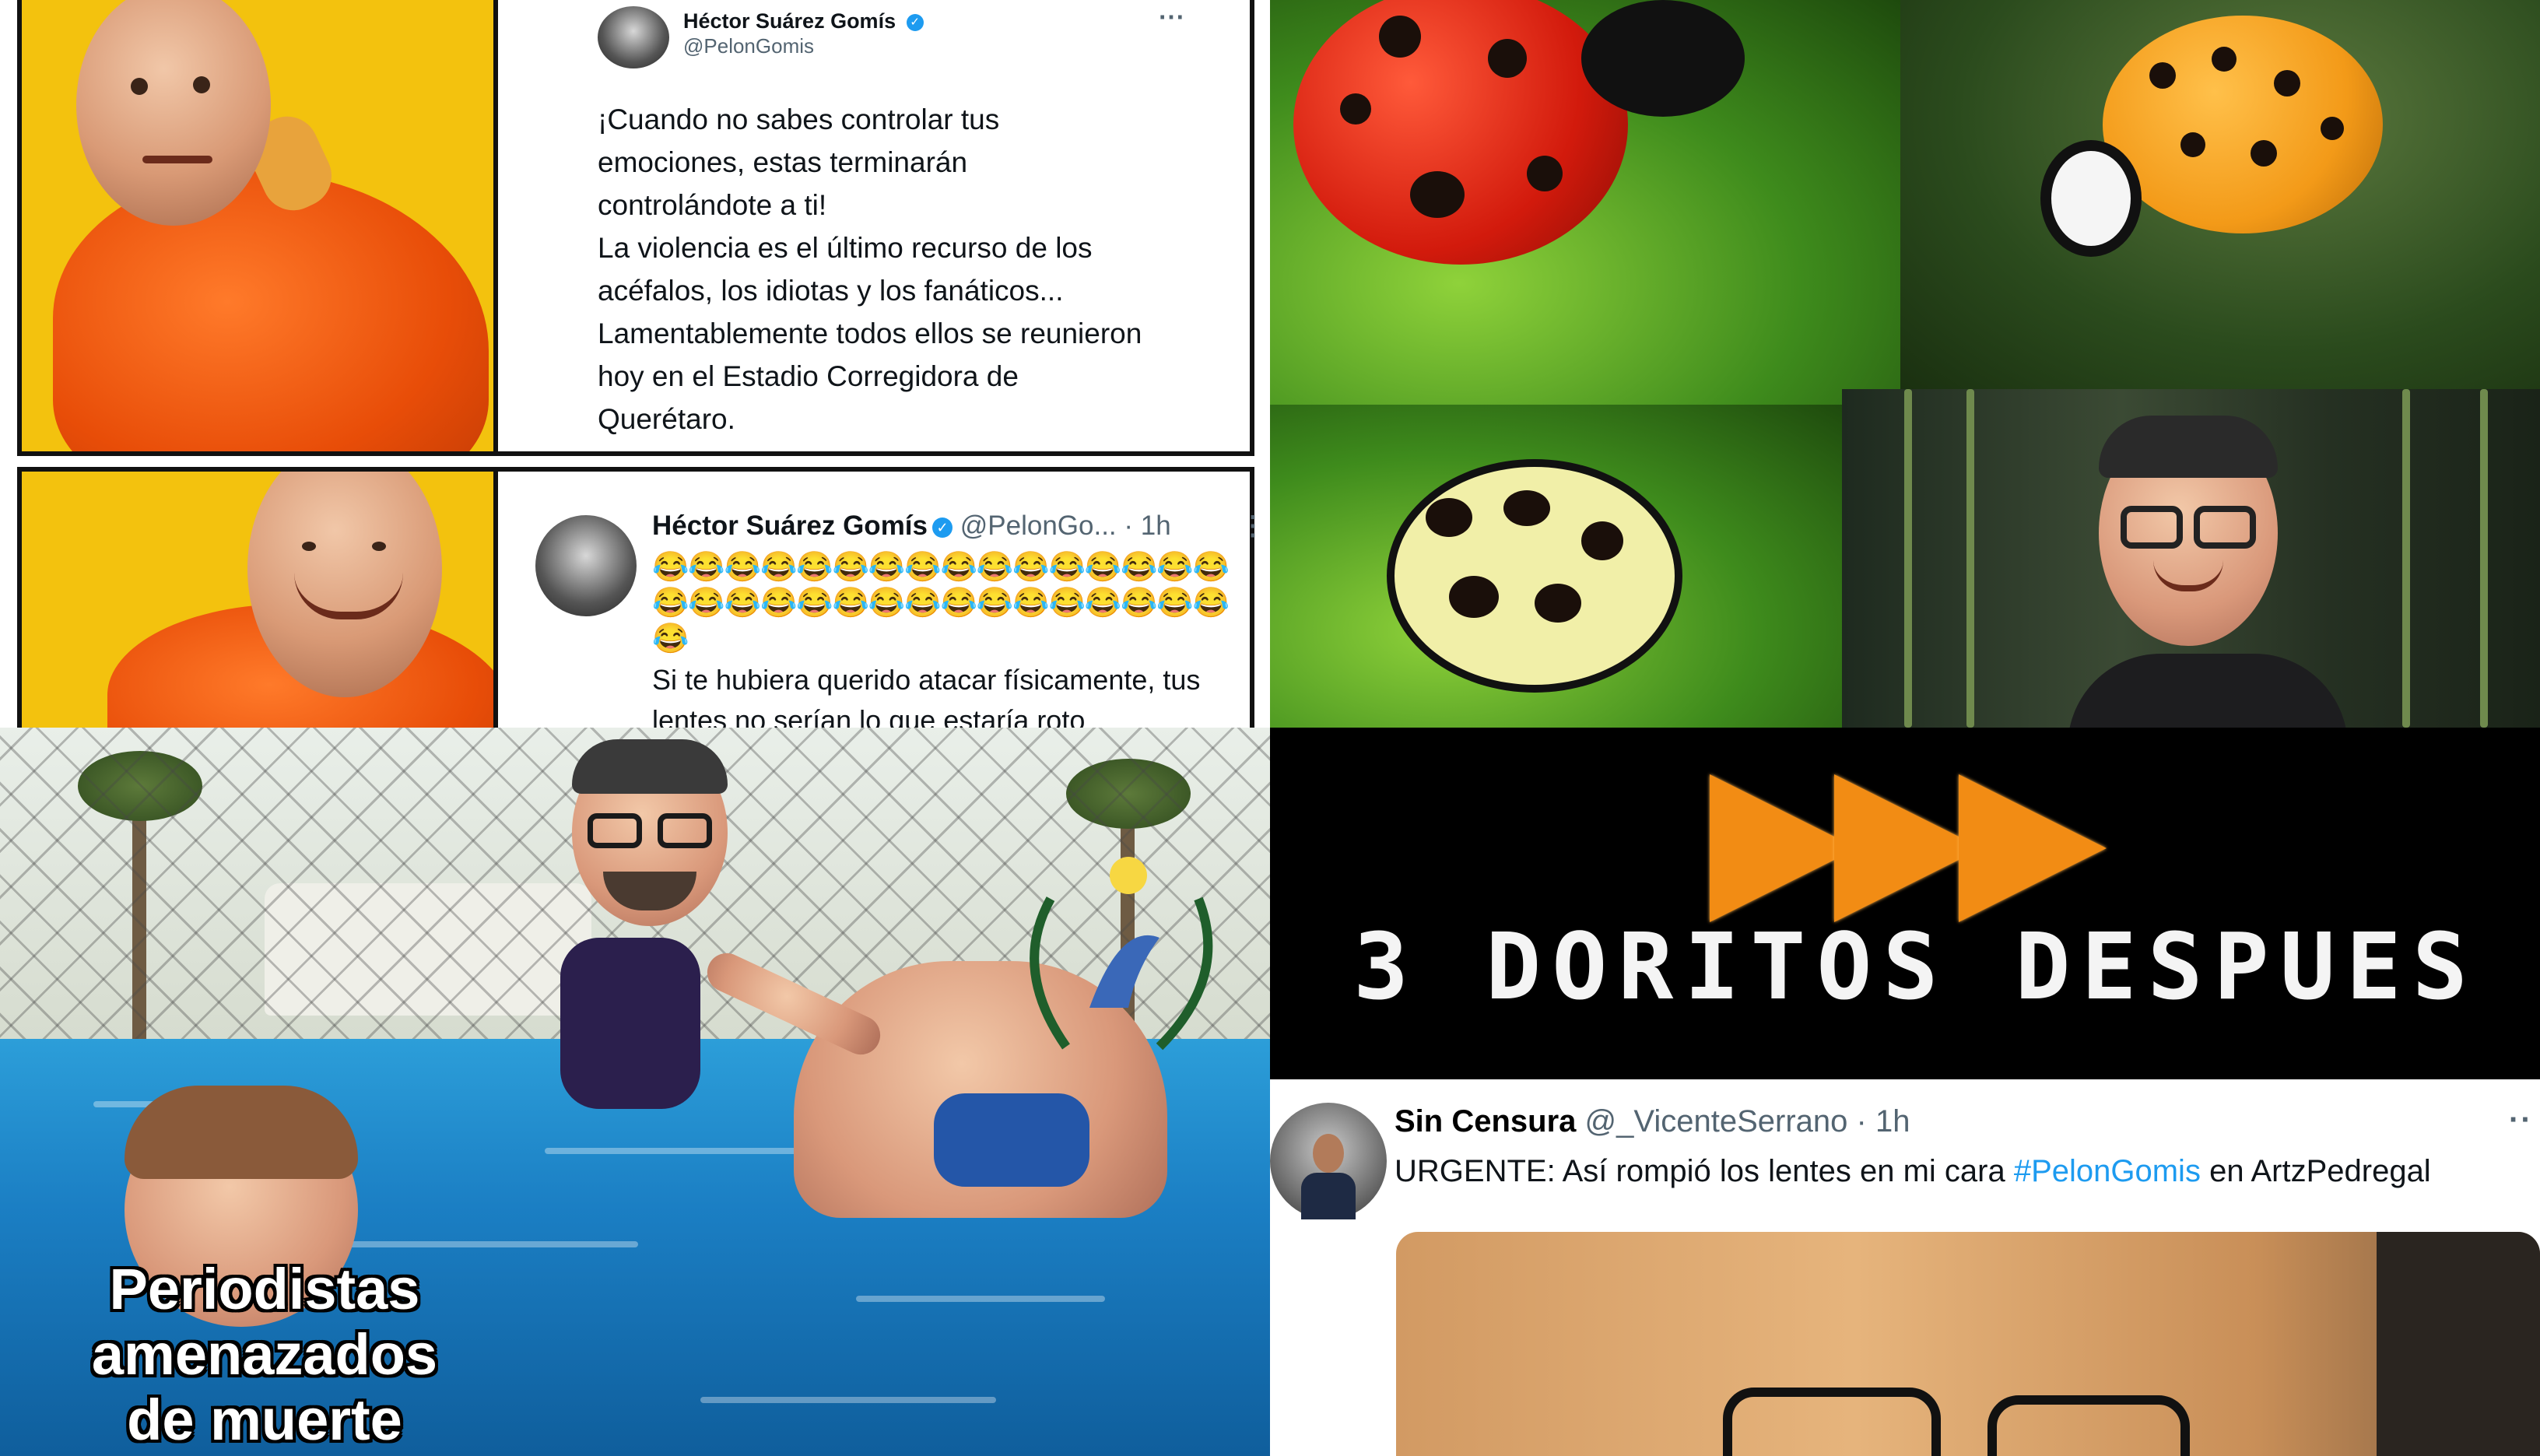 Image resolution: width=2540 pixels, height=1456 pixels. I want to click on more-options-icon: ⋮, so click(1254, 526).